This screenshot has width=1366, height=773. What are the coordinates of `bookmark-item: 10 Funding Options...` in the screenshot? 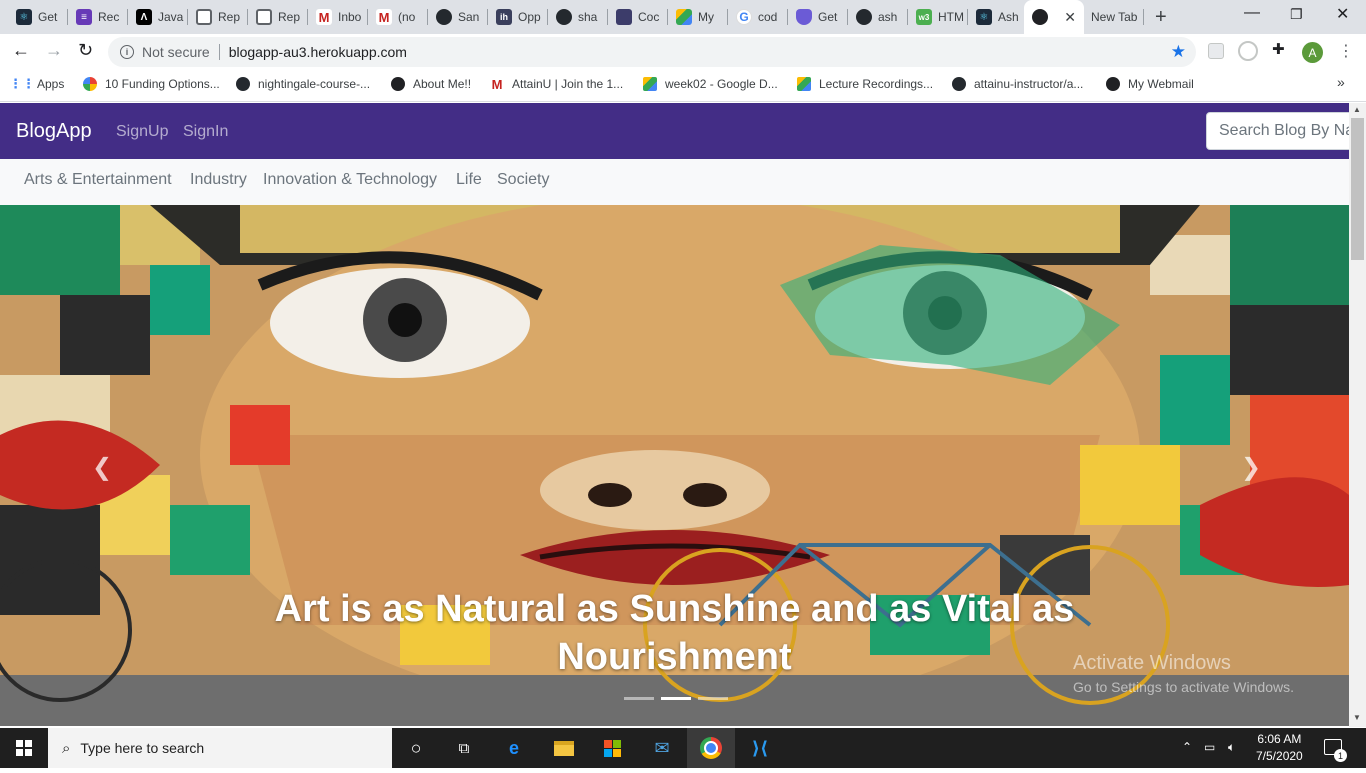 It's located at (151, 84).